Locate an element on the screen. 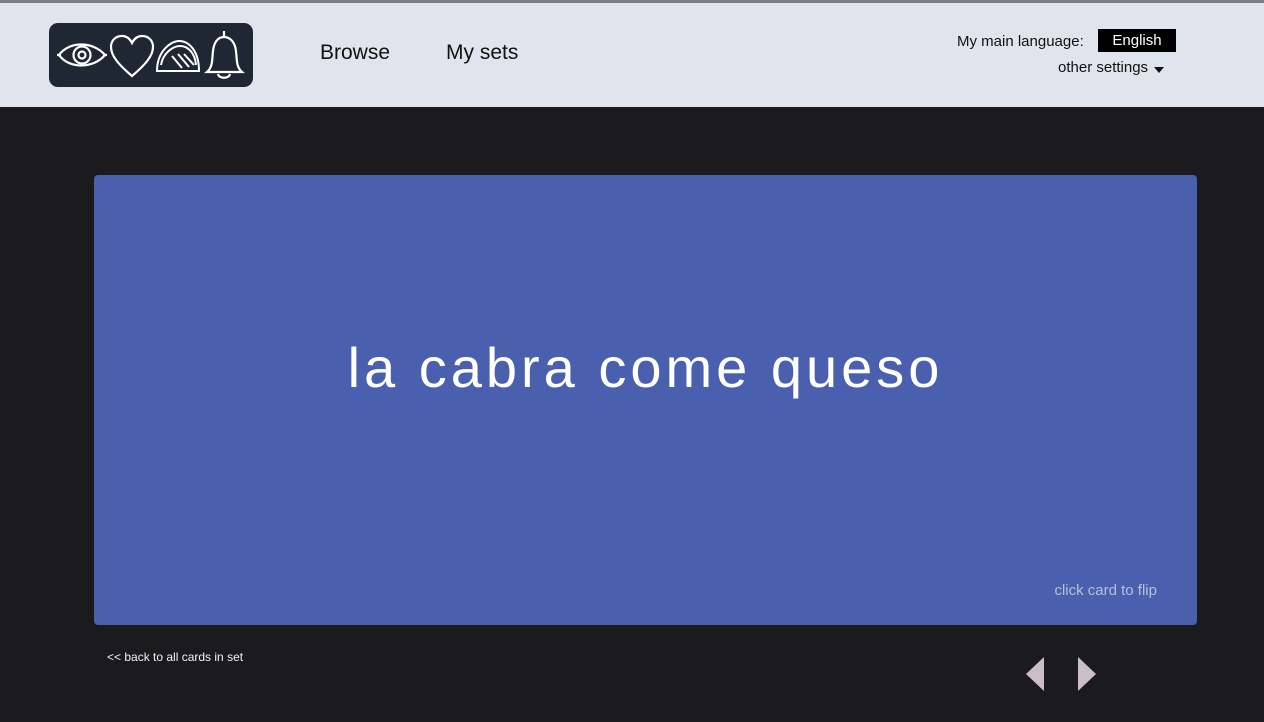 The height and width of the screenshot is (722, 1264). other-settings-dropdown: other settings is located at coordinates (1111, 67).